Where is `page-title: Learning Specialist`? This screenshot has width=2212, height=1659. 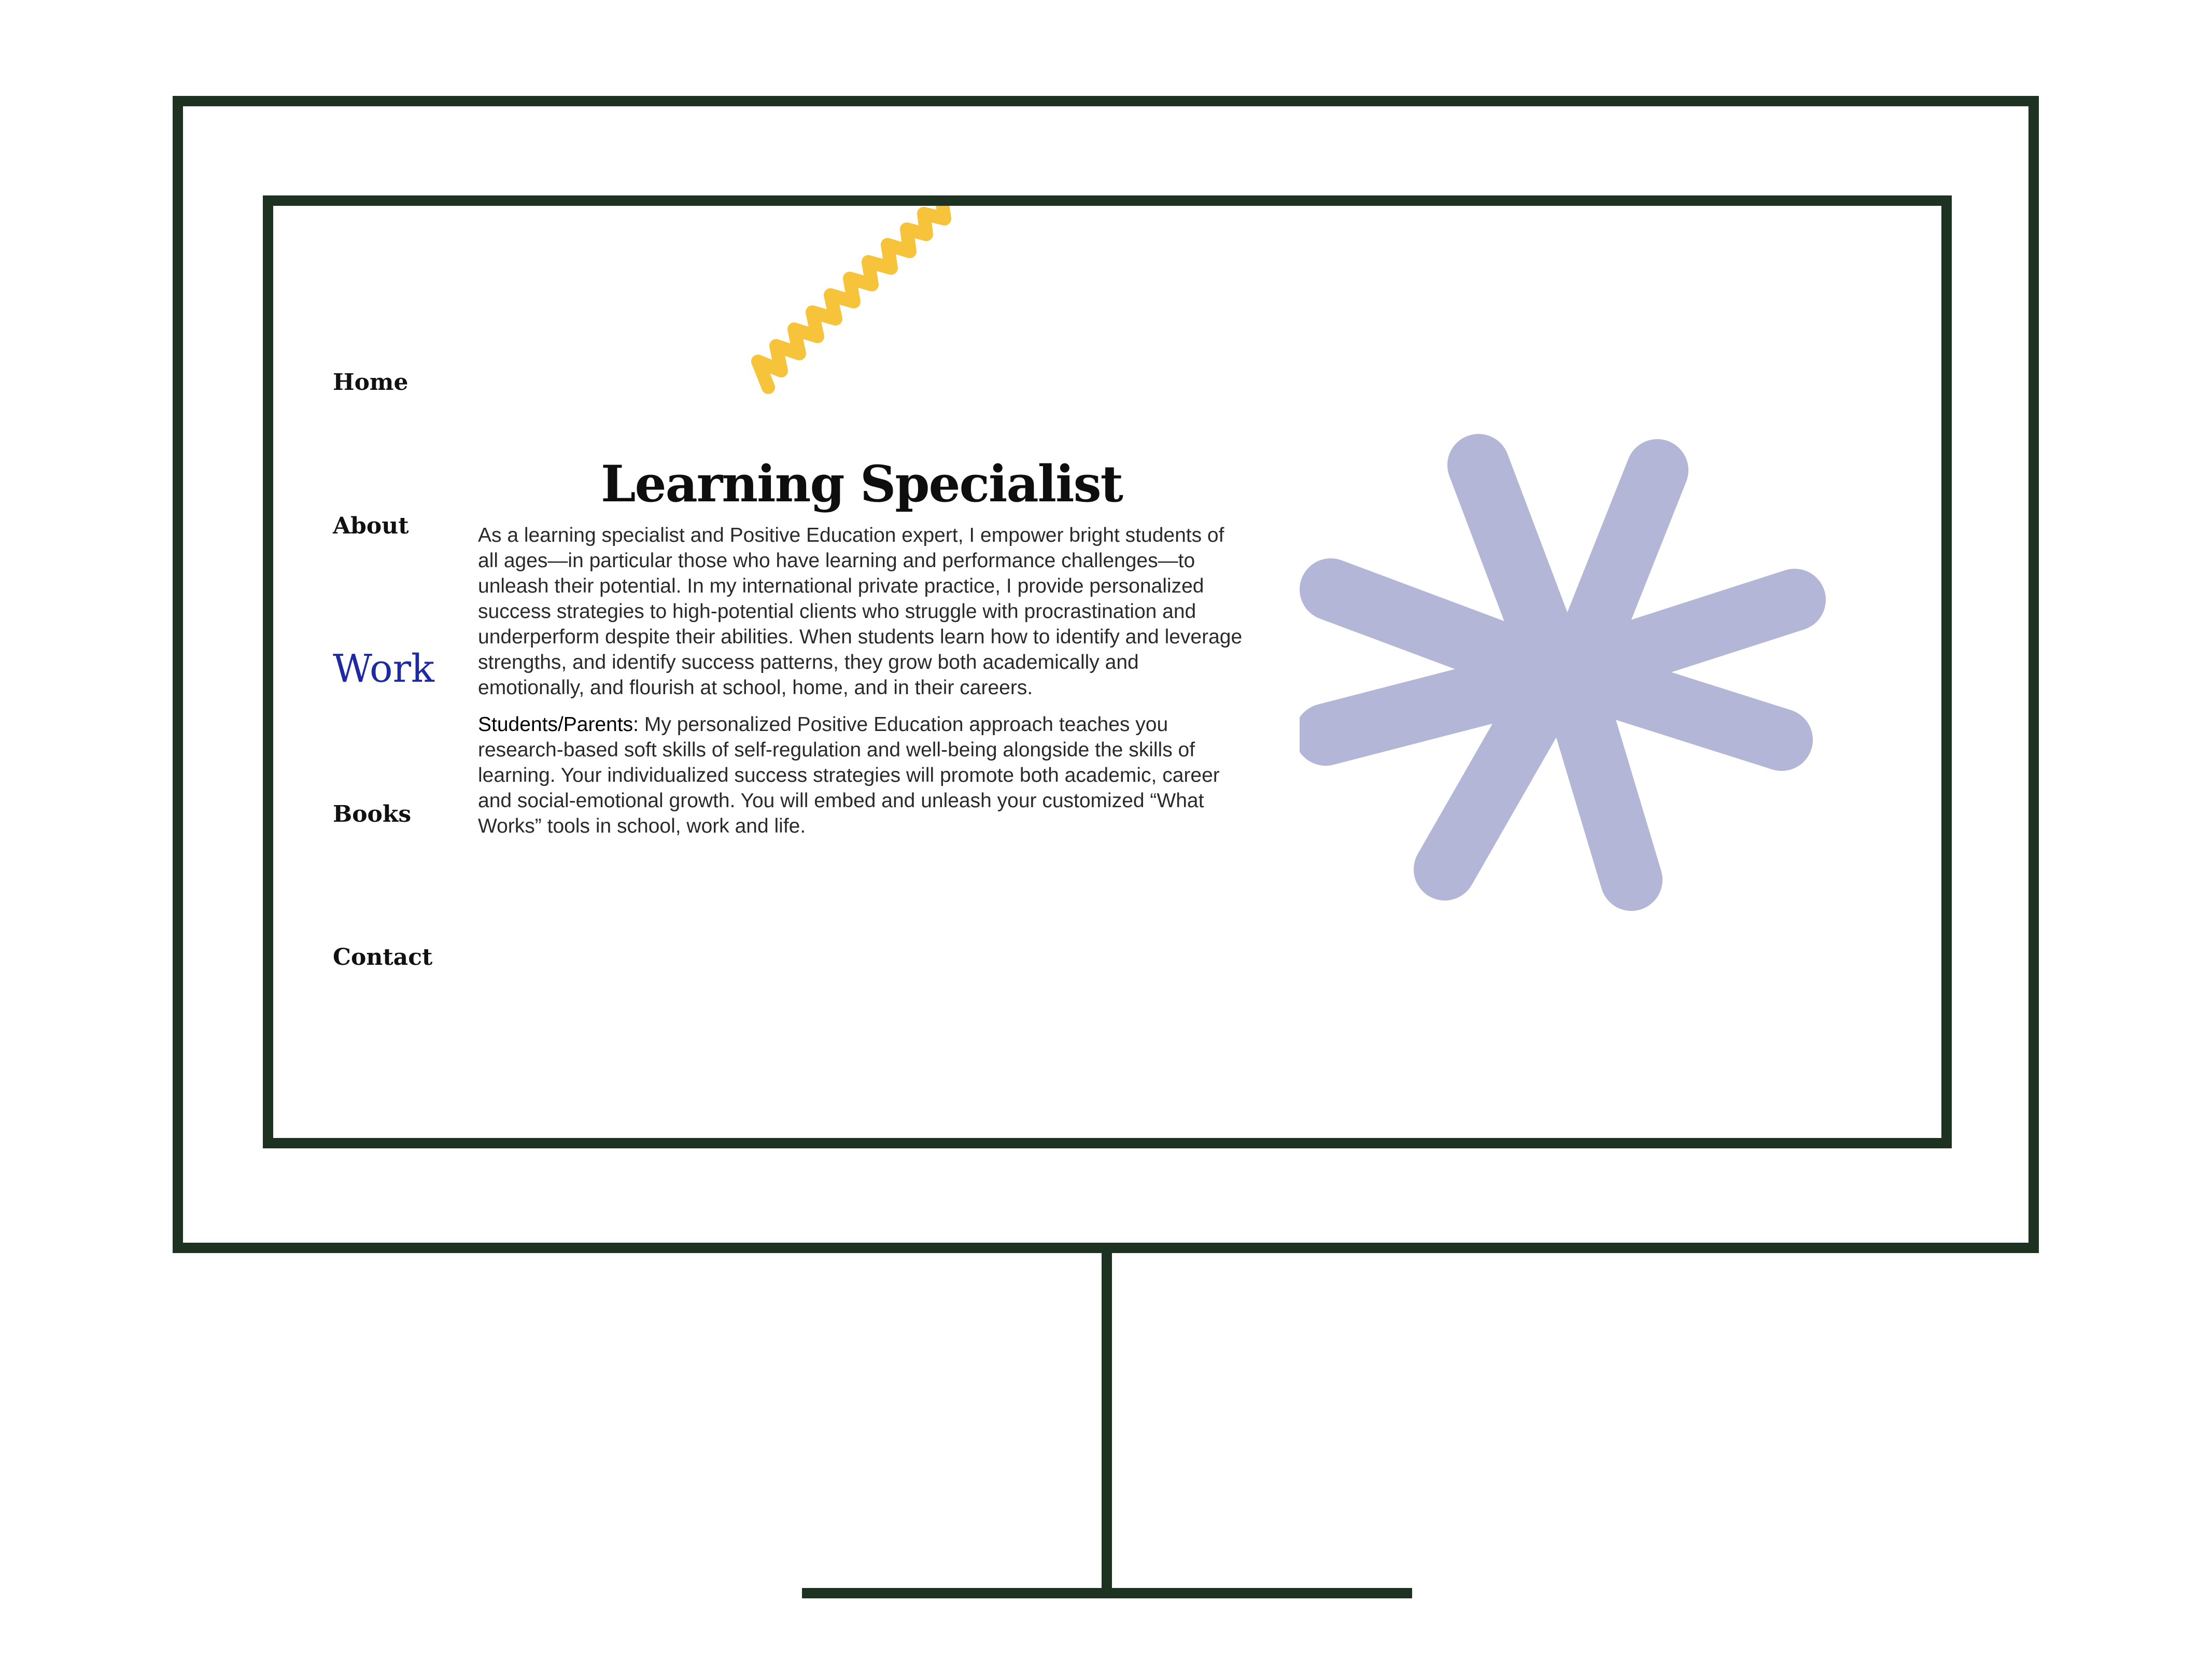
page-title: Learning Specialist is located at coordinates (862, 484).